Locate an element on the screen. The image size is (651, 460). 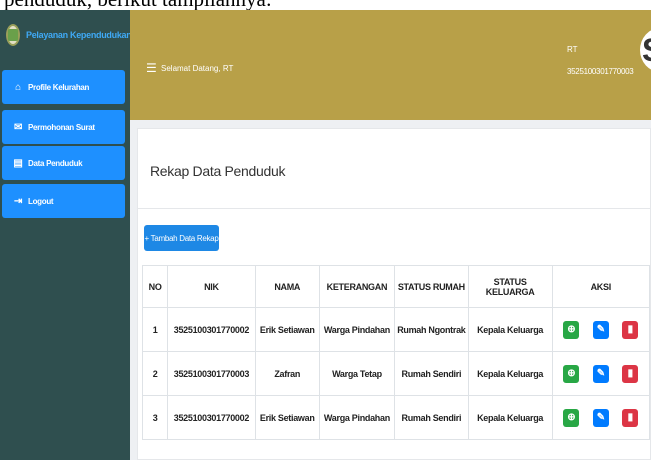
brand: Pelayanan Kependudukan is located at coordinates (66, 35).